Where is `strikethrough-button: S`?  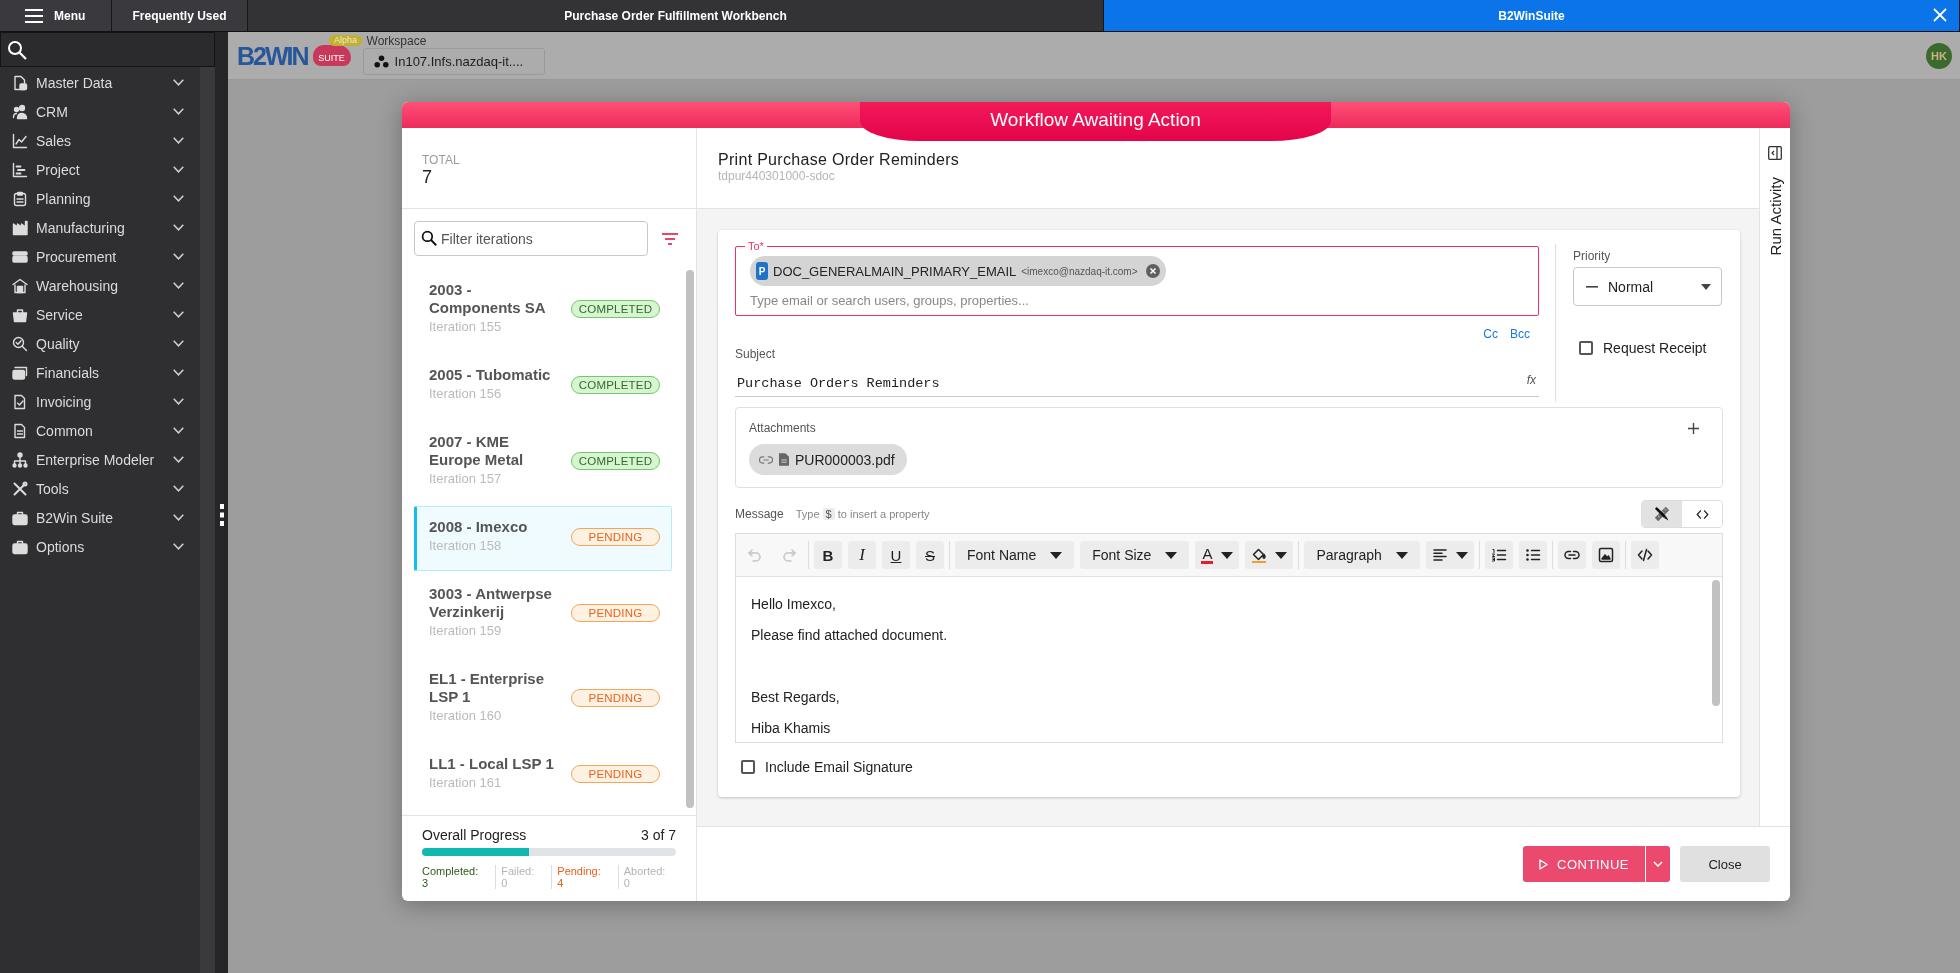 strikethrough-button: S is located at coordinates (930, 555).